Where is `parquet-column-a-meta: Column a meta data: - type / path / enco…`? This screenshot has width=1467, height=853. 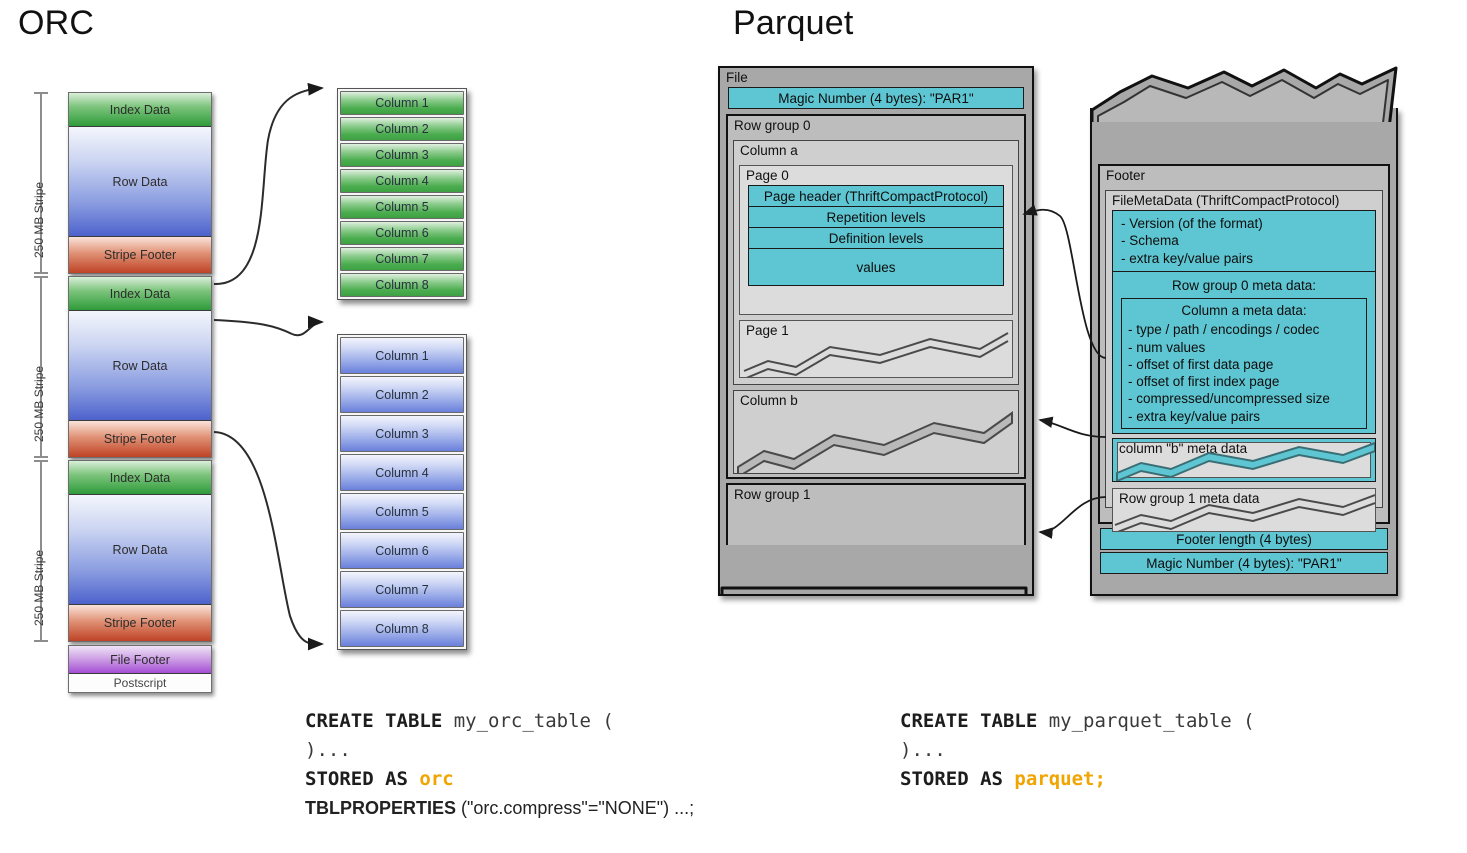 parquet-column-a-meta: Column a meta data: - type / path / enco… is located at coordinates (1244, 363).